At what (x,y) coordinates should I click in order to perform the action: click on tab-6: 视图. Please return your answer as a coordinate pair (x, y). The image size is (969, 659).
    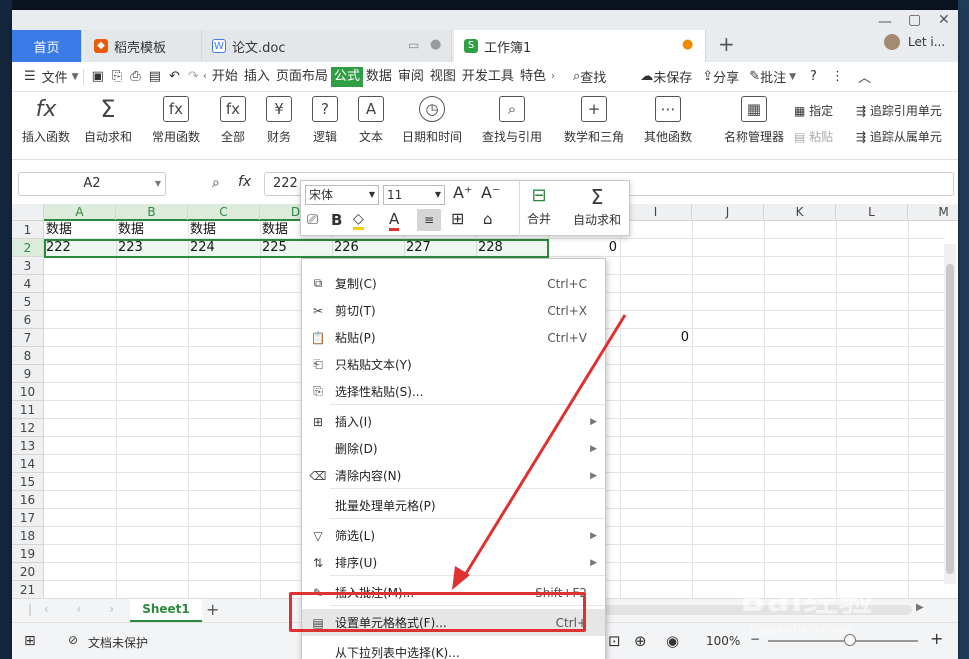
    Looking at the image, I should click on (443, 77).